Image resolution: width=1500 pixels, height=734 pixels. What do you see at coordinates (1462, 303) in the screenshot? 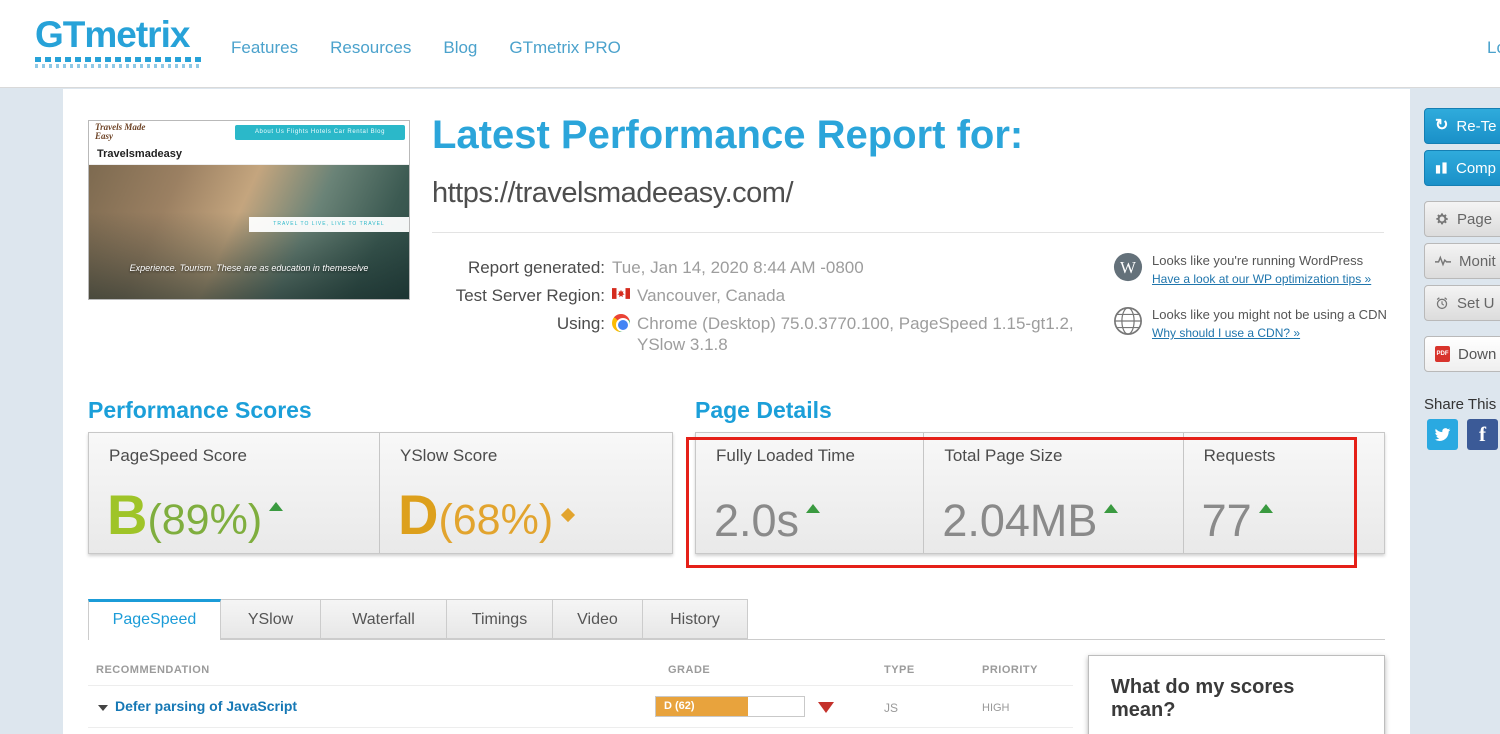
I see `set-up-alert-button: Set U` at bounding box center [1462, 303].